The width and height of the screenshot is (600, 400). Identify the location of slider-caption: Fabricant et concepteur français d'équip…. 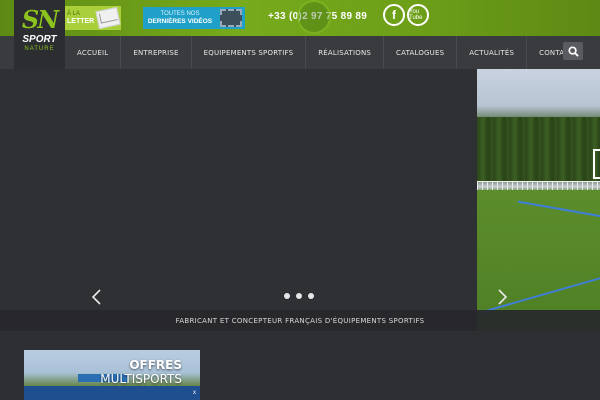
(300, 320).